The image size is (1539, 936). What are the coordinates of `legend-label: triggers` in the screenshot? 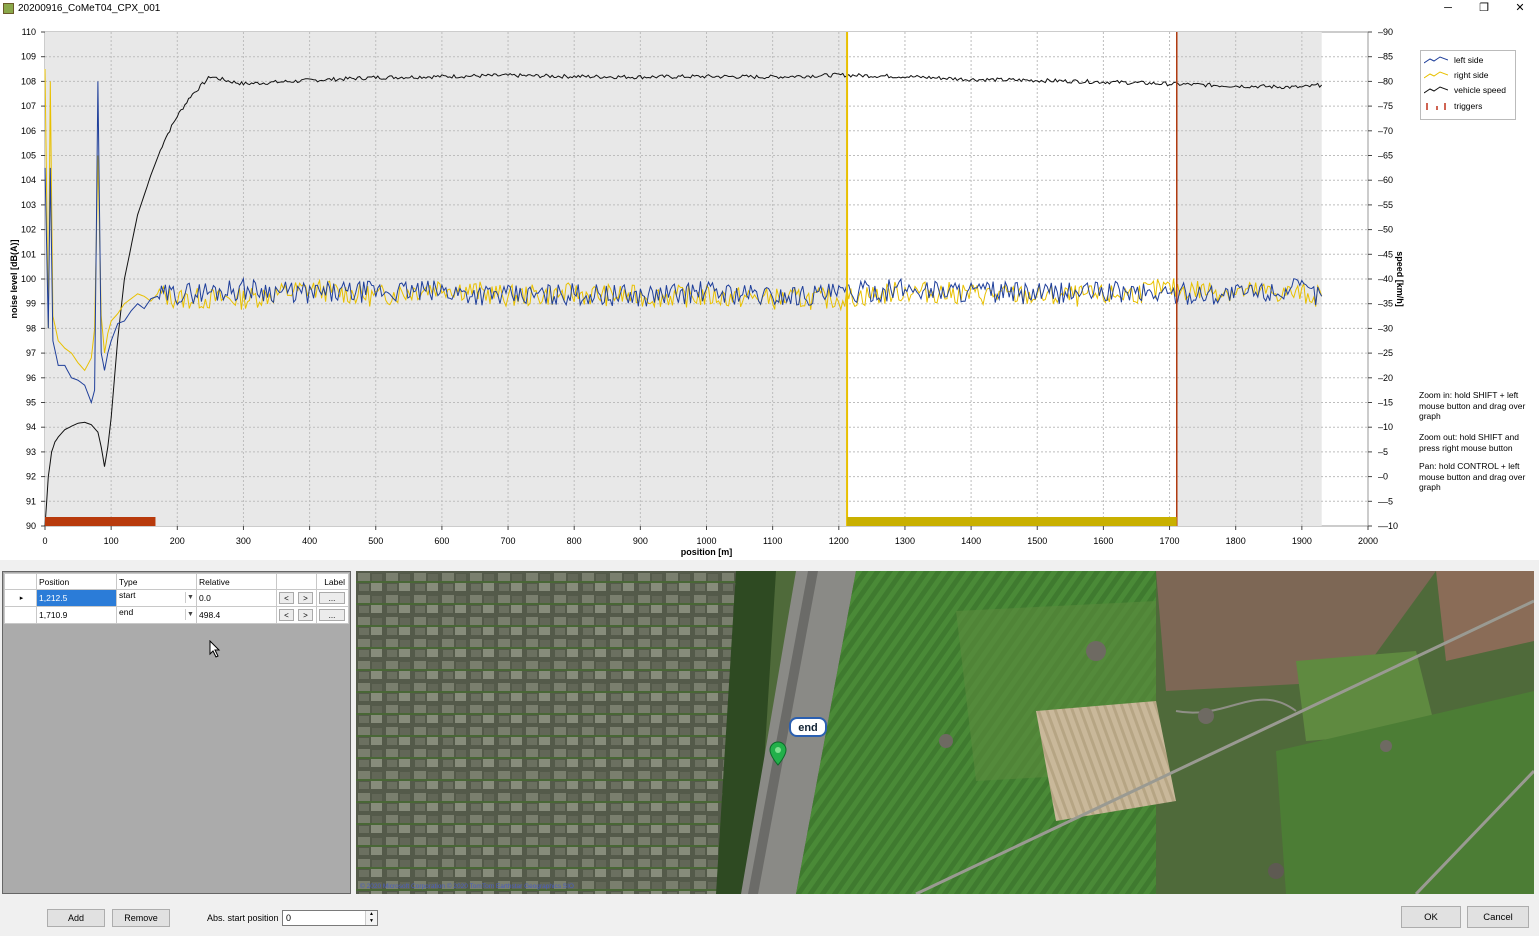 It's located at (1468, 106).